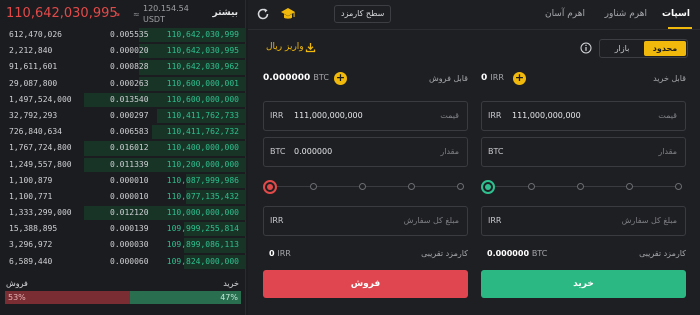 Image resolution: width=700 pixels, height=315 pixels. Describe the element at coordinates (202, 164) in the screenshot. I see `orderbook-price: 110,200,000,000` at that location.